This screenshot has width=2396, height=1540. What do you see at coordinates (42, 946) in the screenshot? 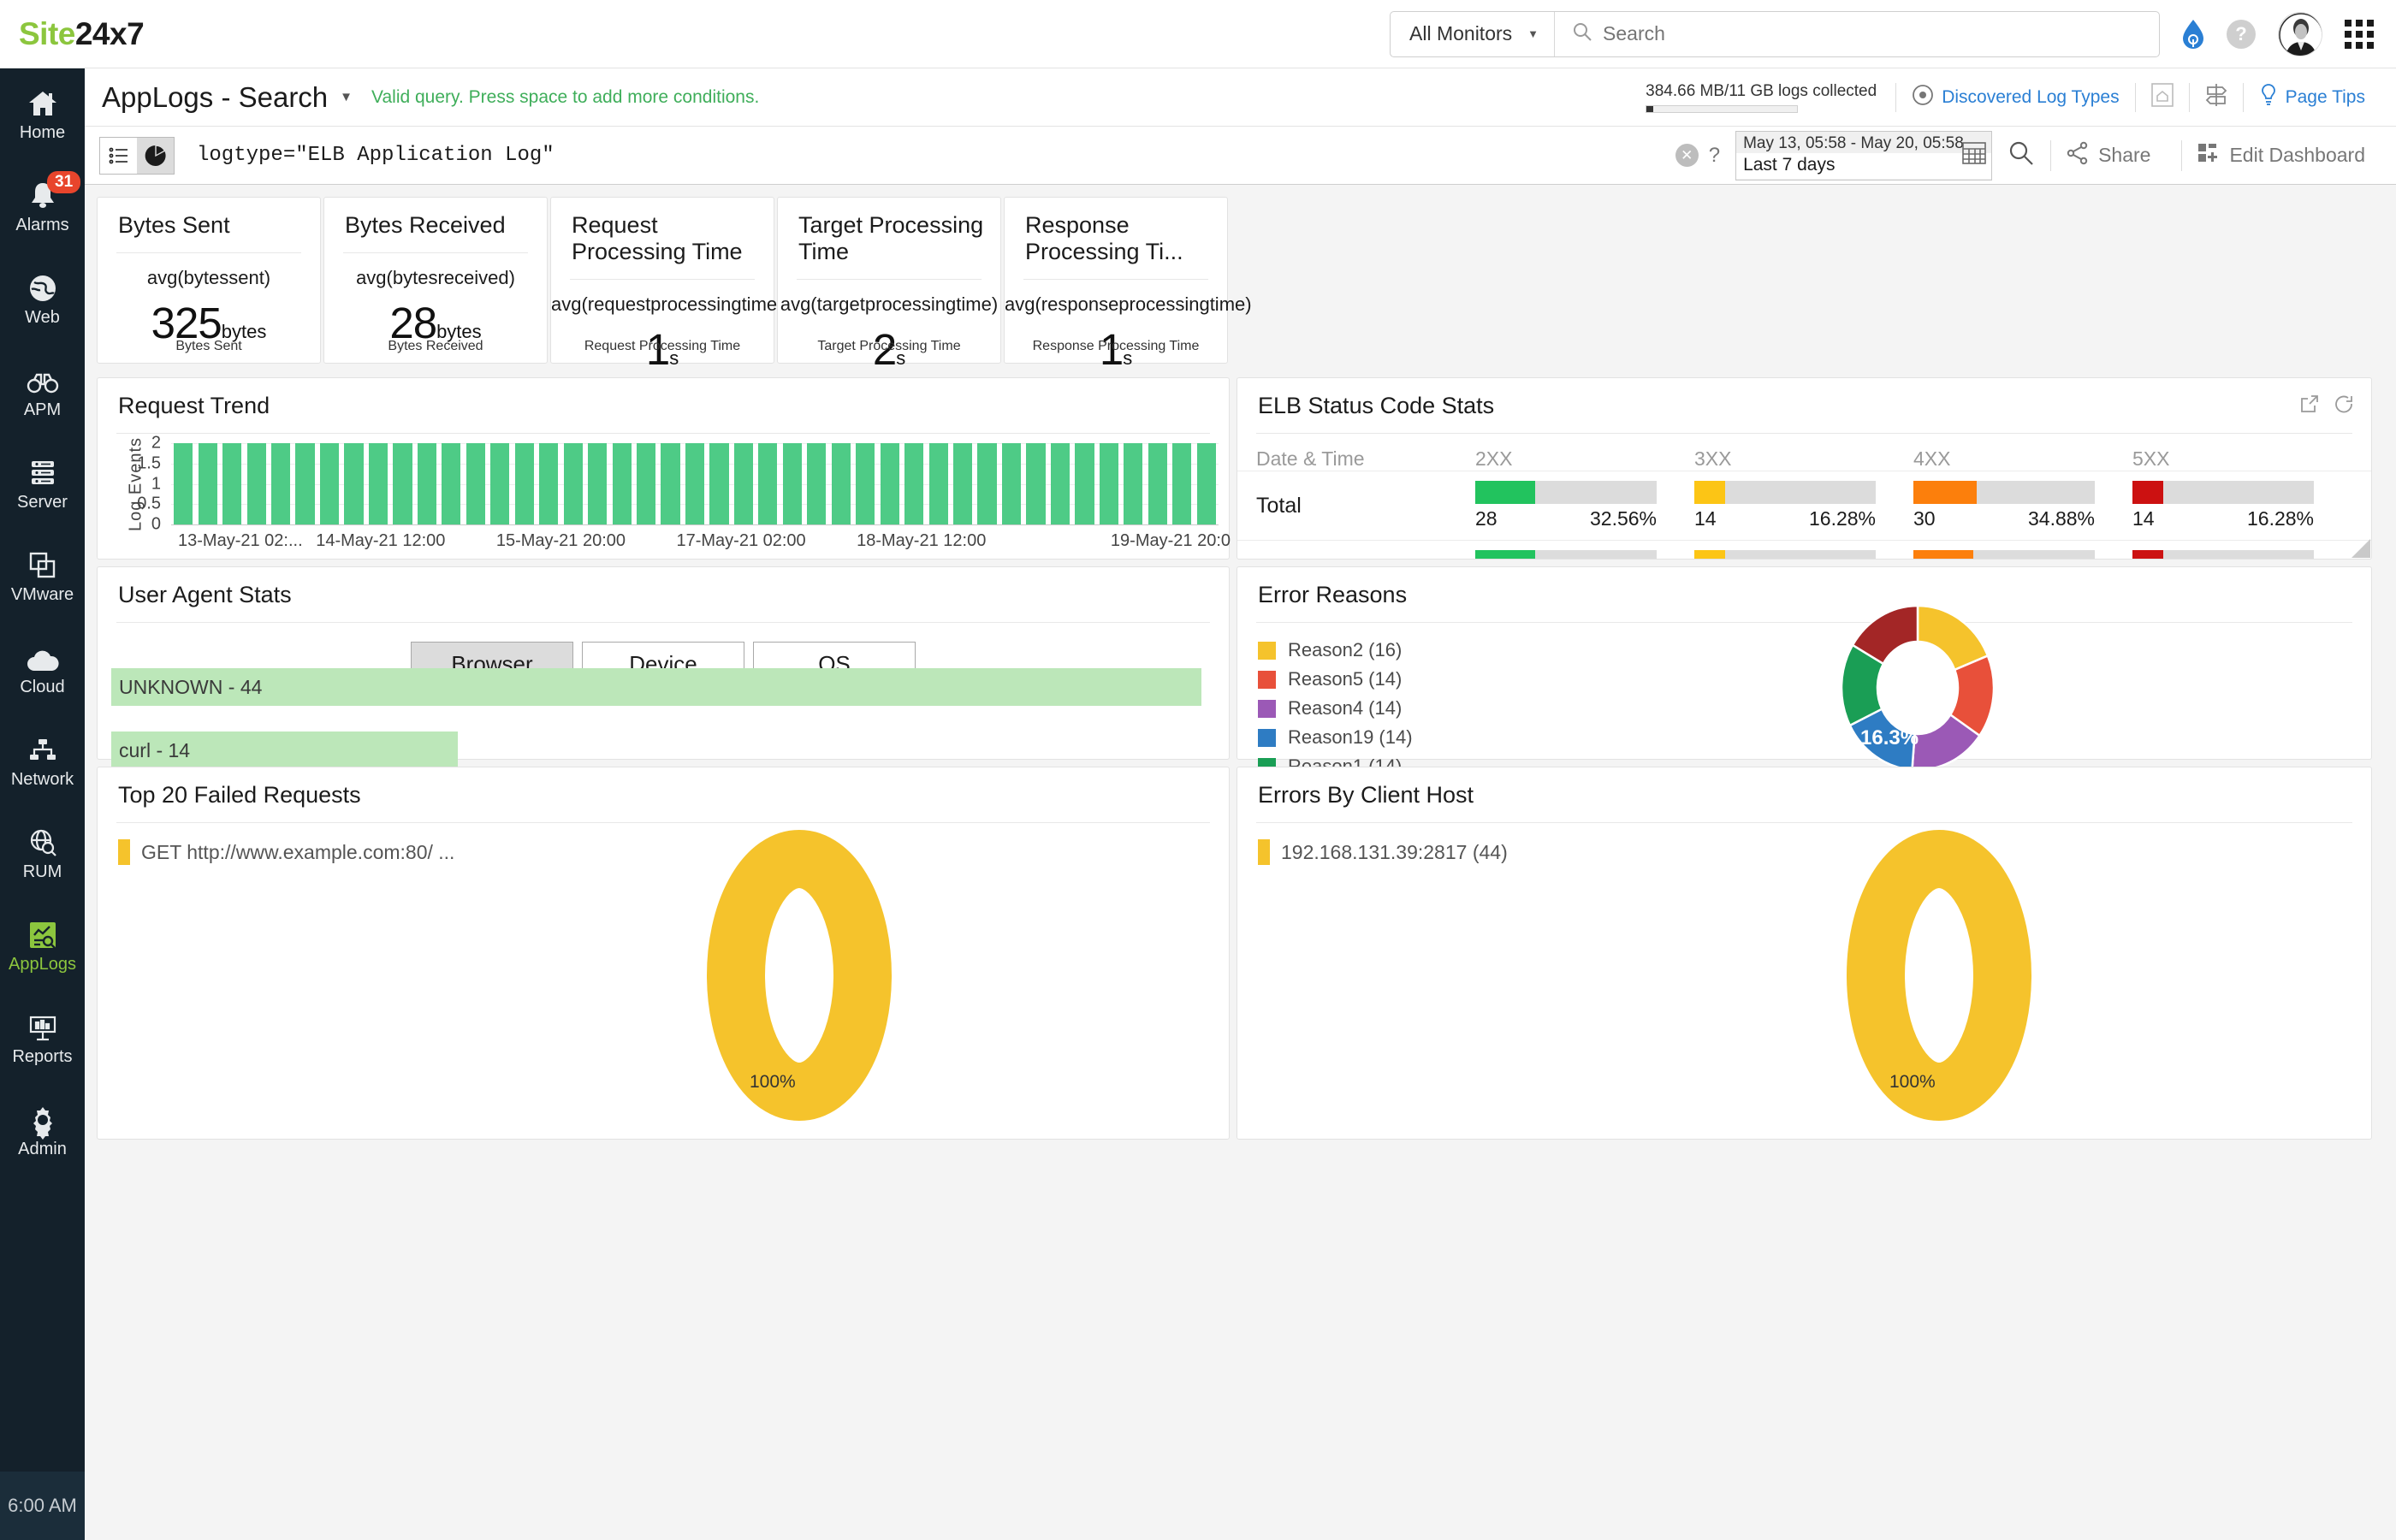
I see `sidebar-item-applogs: AppLogs` at bounding box center [42, 946].